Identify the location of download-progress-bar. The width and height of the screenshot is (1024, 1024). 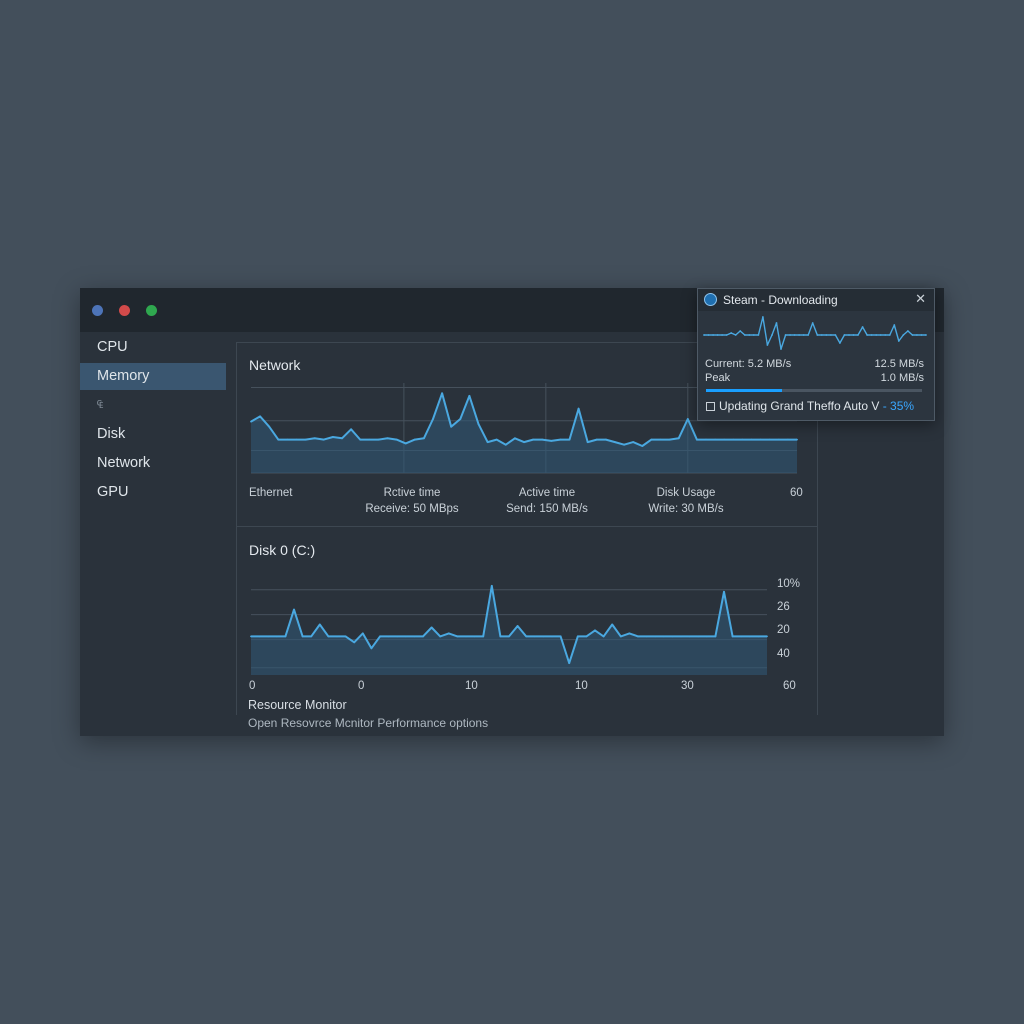
(814, 390).